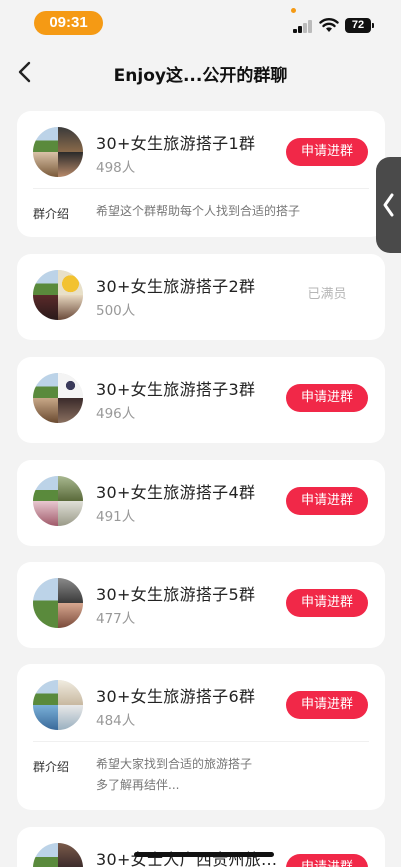 This screenshot has height=867, width=401. Describe the element at coordinates (174, 764) in the screenshot. I see `intro-text-line-1: 希望大家找到合适的旅游搭子` at that location.